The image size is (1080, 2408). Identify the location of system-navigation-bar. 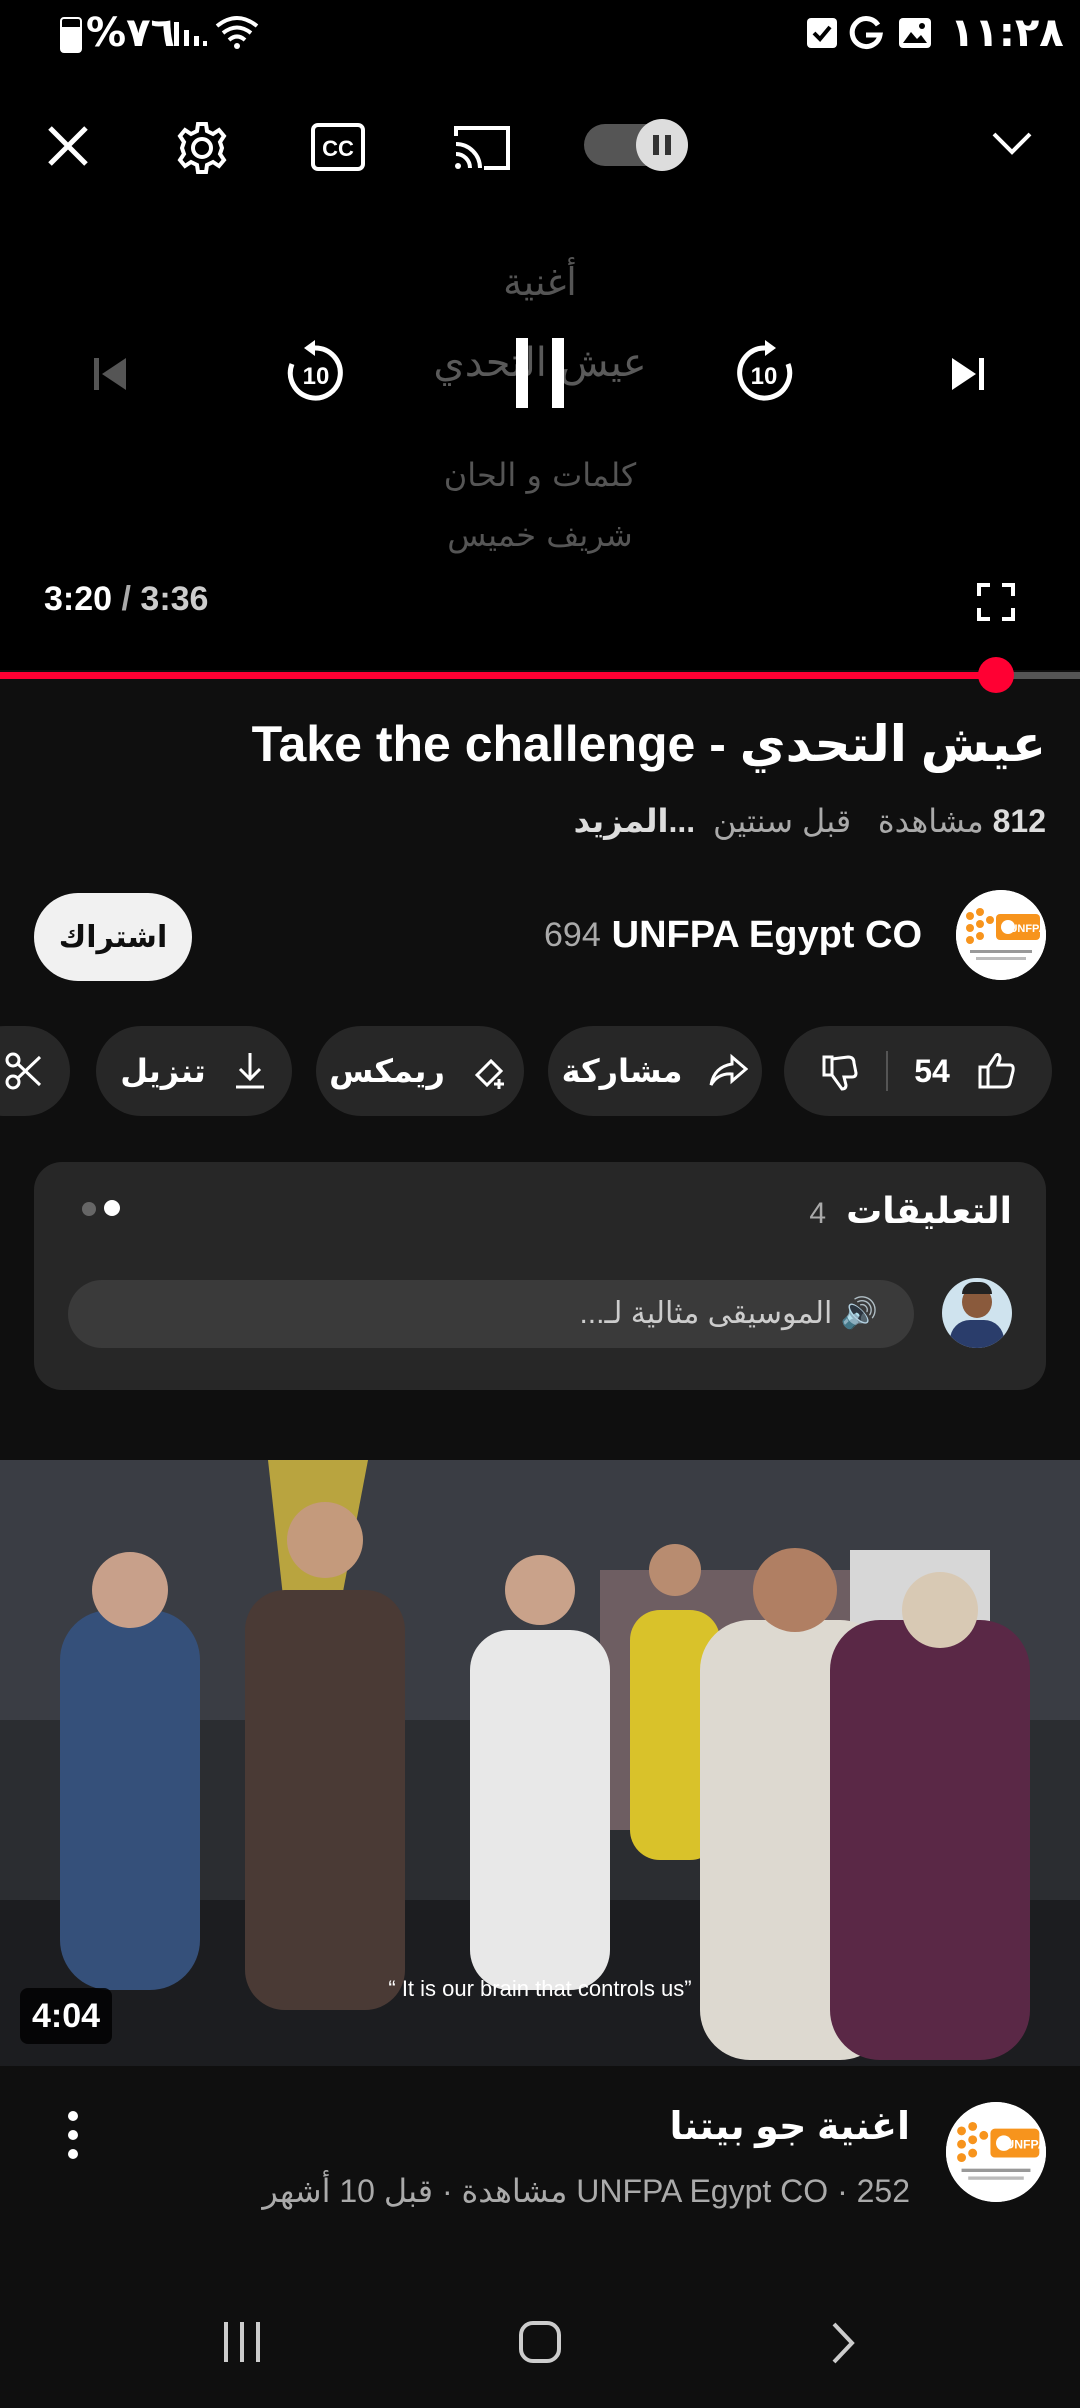
(540, 2344).